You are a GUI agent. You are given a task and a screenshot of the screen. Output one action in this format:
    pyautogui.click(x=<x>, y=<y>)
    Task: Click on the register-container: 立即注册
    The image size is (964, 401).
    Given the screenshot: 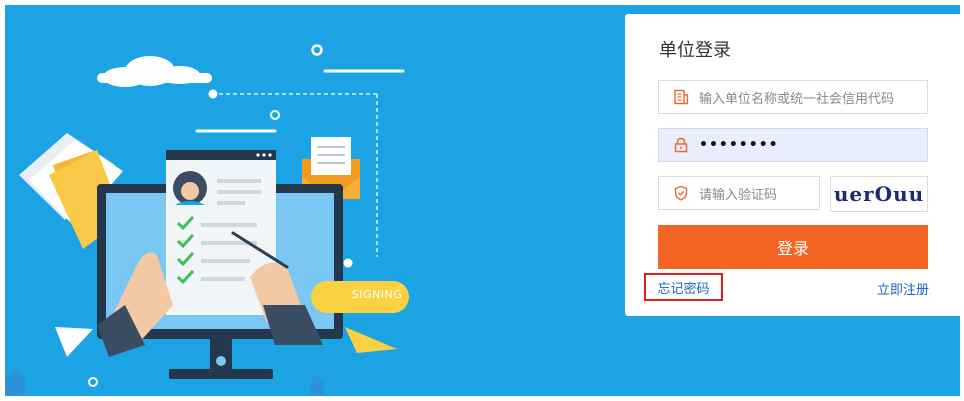 What is the action you would take?
    pyautogui.click(x=903, y=288)
    